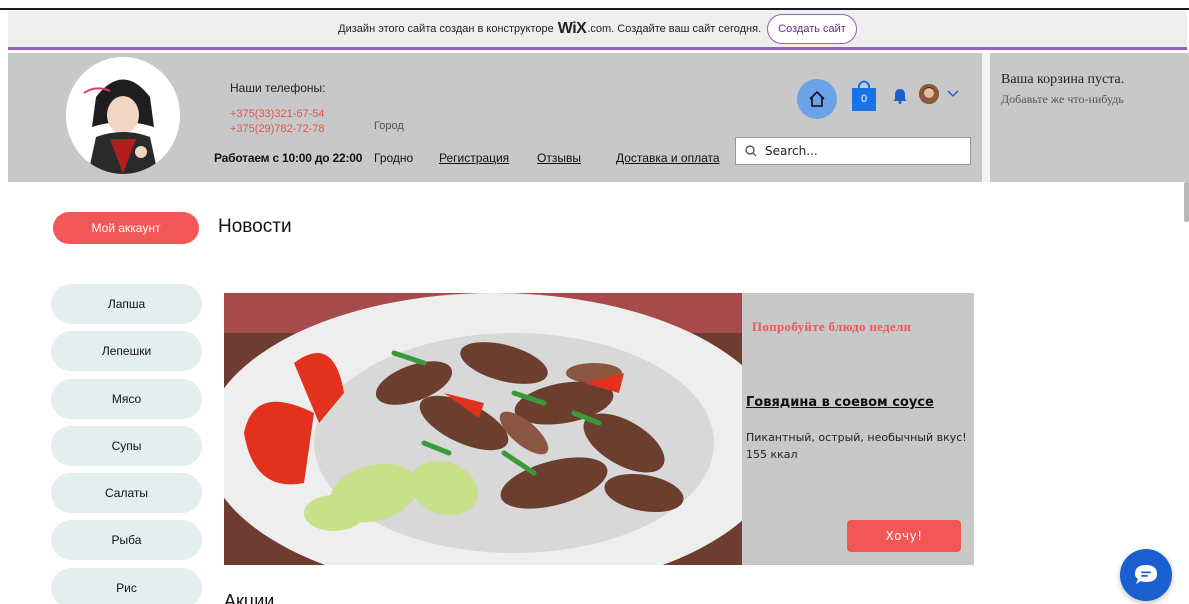 Image resolution: width=1189 pixels, height=604 pixels. I want to click on want-dish-button: Хочу!, so click(904, 536).